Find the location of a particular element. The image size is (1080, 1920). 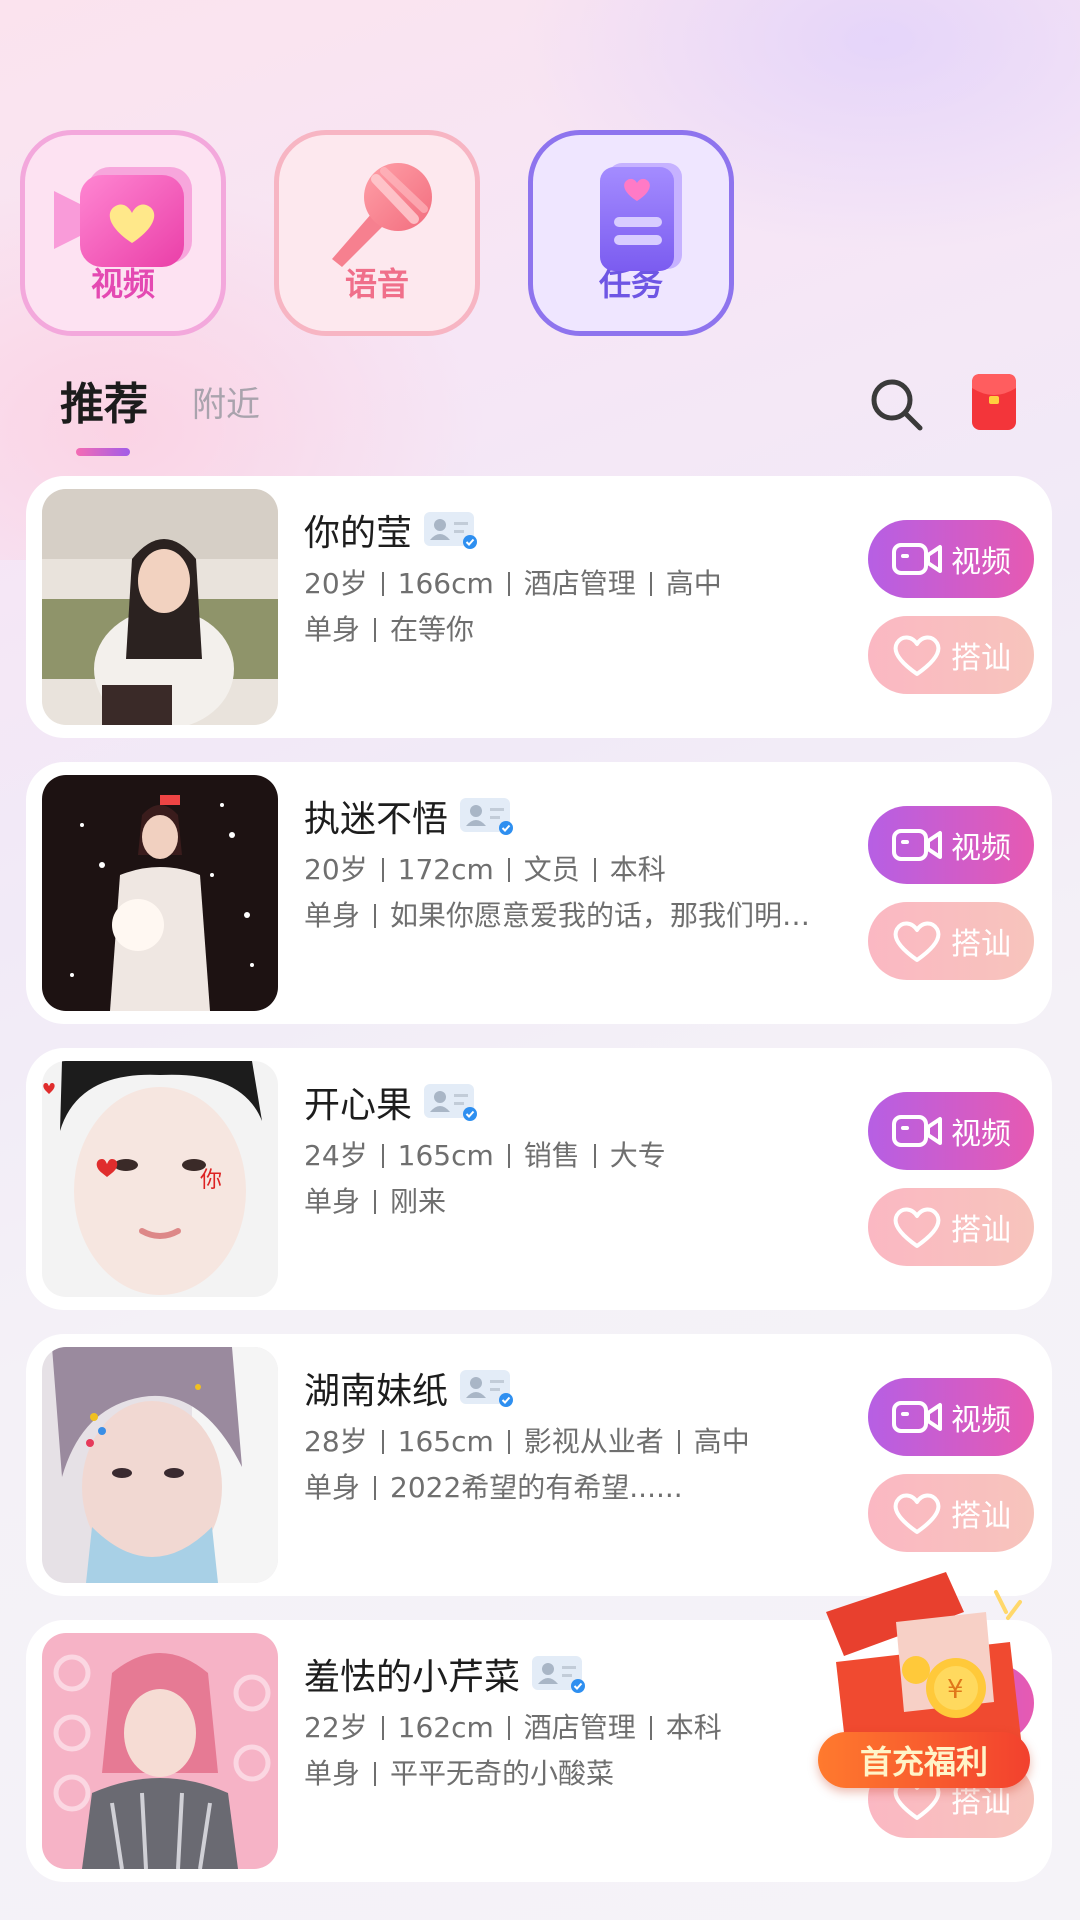

user-job: 文员 is located at coordinates (551, 869).